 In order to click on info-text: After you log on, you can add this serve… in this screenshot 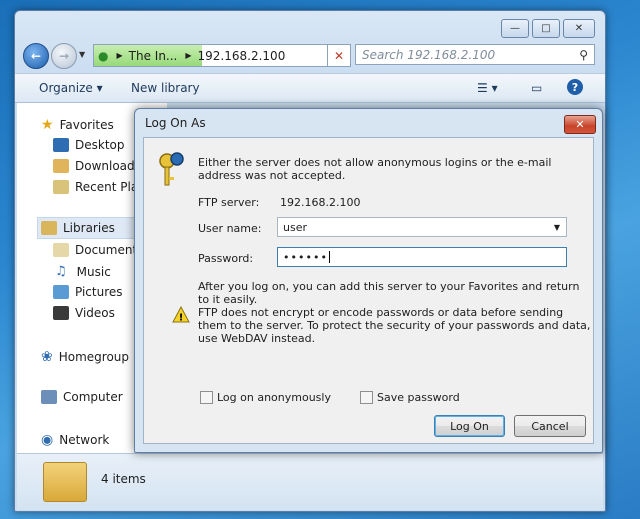, I will do `click(389, 293)`.